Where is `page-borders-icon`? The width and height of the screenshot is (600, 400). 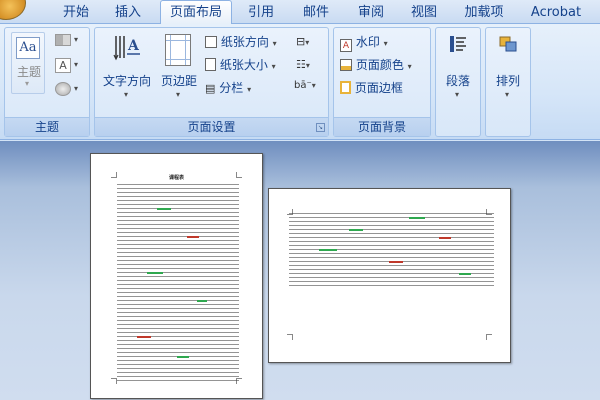 page-borders-icon is located at coordinates (345, 87).